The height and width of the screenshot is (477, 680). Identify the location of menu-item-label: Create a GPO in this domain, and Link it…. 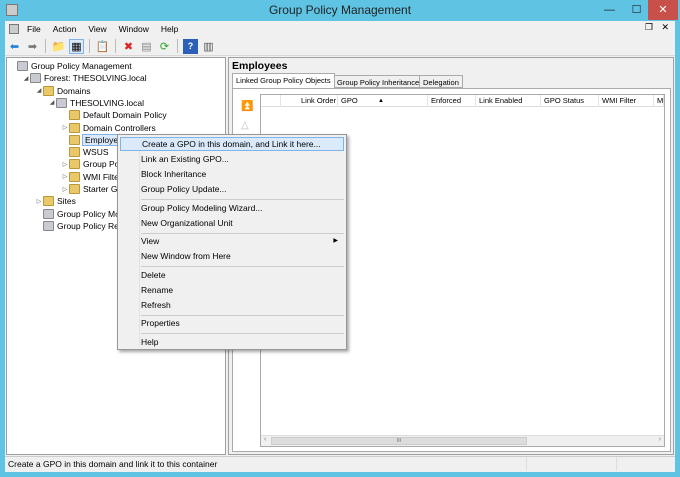
(231, 144).